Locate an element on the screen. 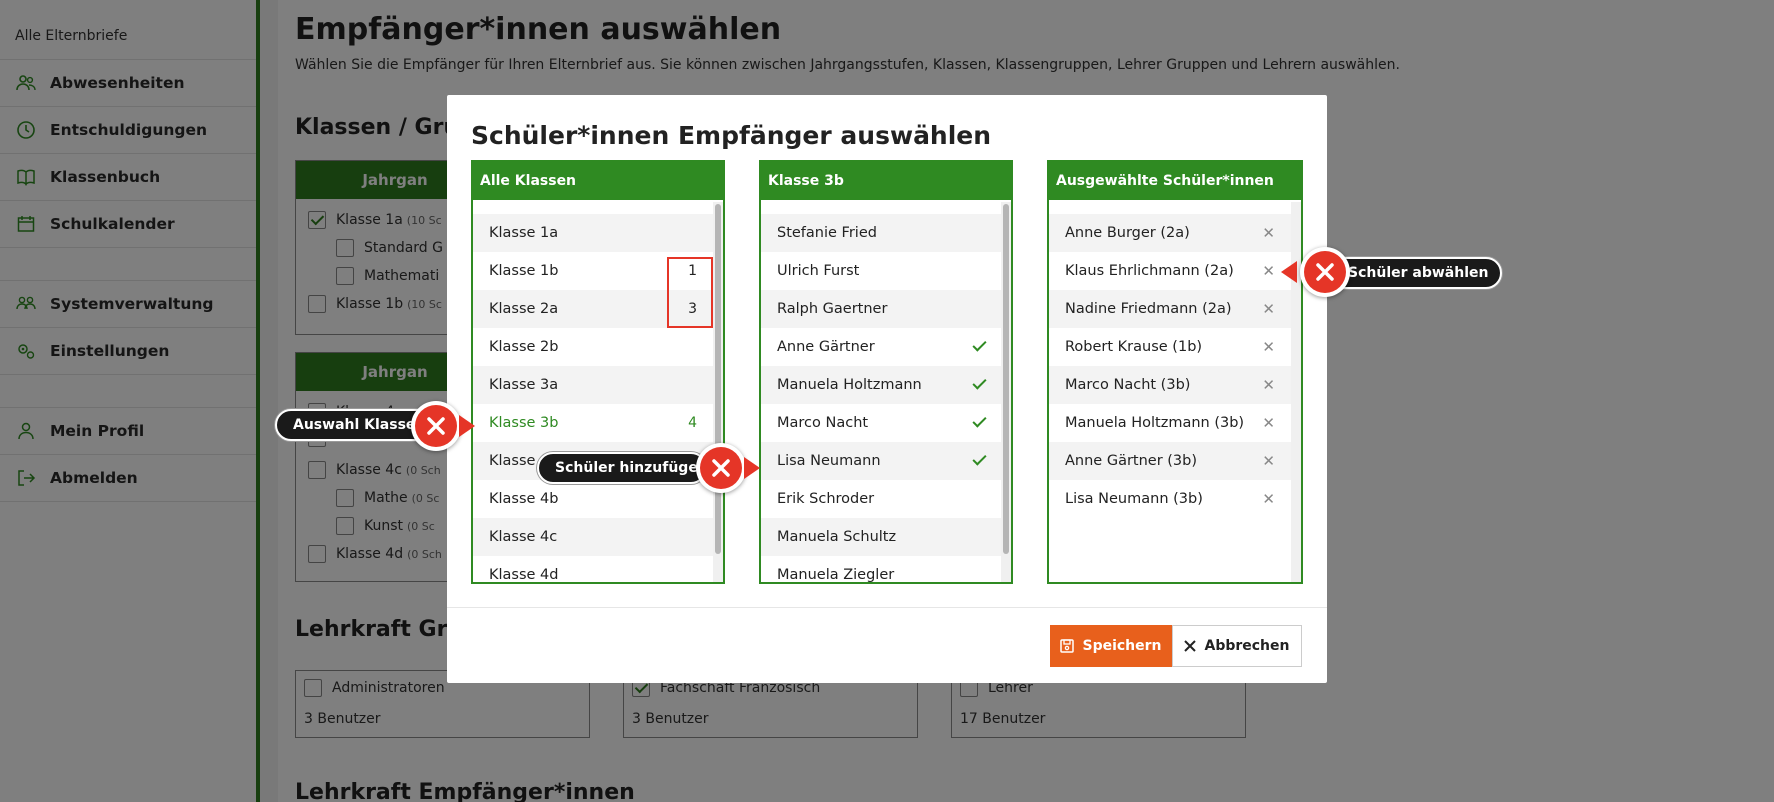 This screenshot has height=802, width=1774. class-selected-count: 4 is located at coordinates (692, 423).